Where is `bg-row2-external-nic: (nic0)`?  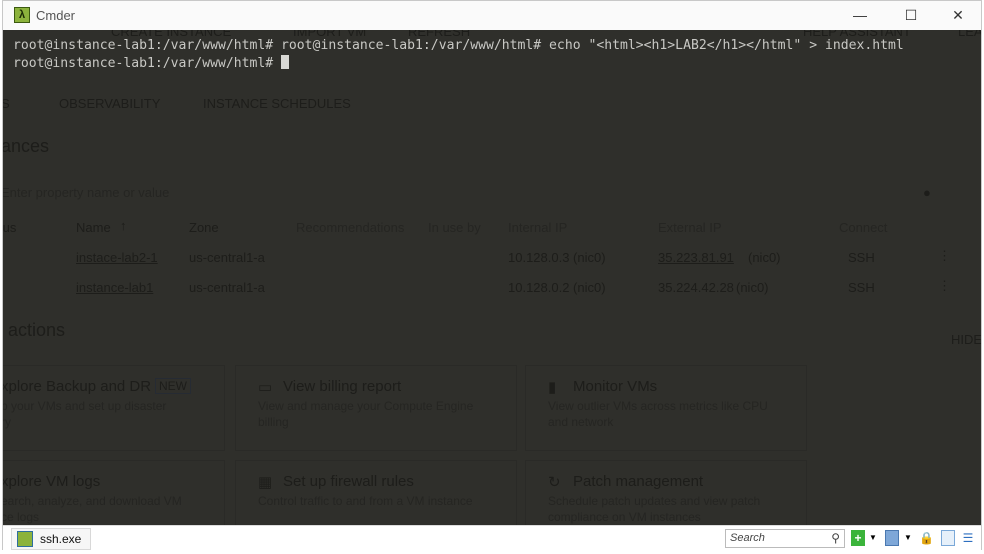 bg-row2-external-nic: (nic0) is located at coordinates (752, 287).